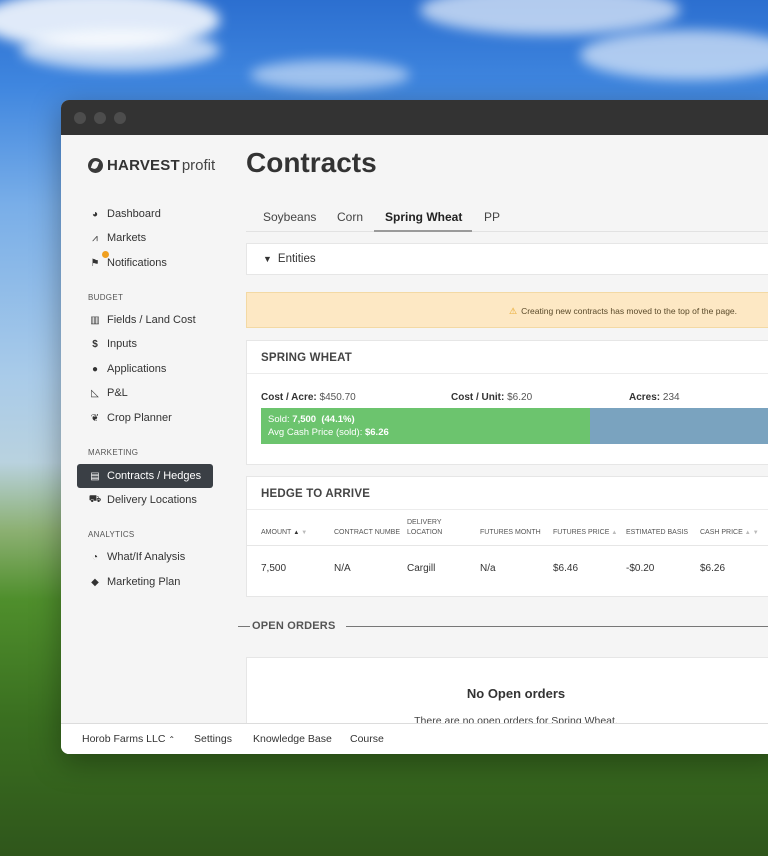 The image size is (768, 856). I want to click on footer-link-course: Course, so click(367, 739).